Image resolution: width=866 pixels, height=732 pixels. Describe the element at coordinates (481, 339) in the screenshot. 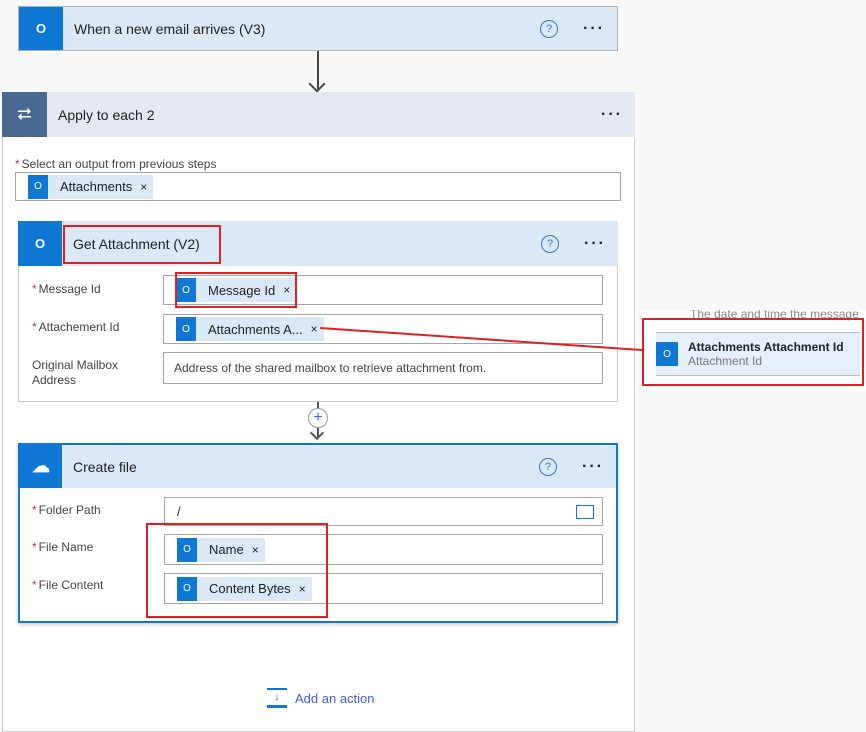

I see `highlight-connector-line` at that location.